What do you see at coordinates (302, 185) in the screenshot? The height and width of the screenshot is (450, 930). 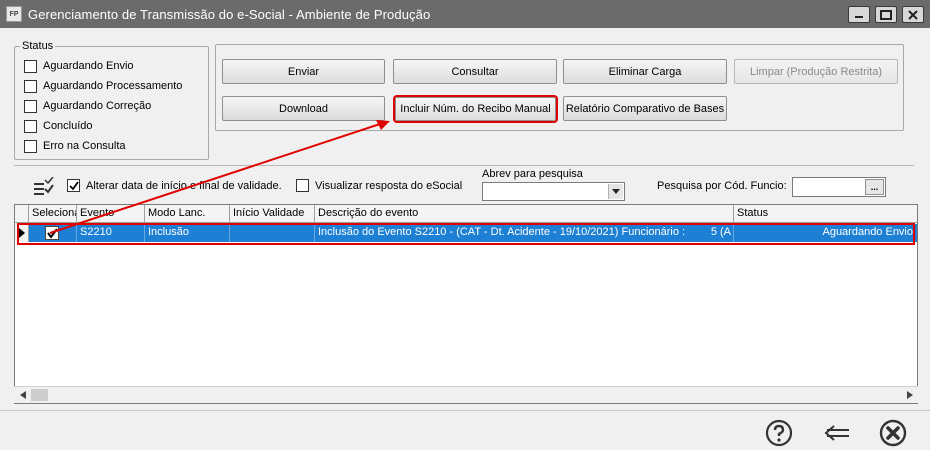 I see `visualizar-resposta-checkbox` at bounding box center [302, 185].